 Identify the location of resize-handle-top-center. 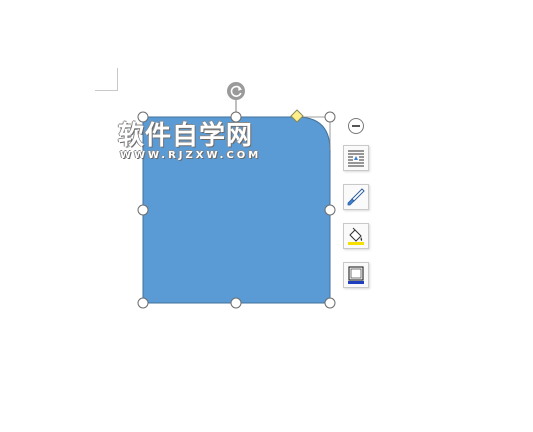
(236, 117).